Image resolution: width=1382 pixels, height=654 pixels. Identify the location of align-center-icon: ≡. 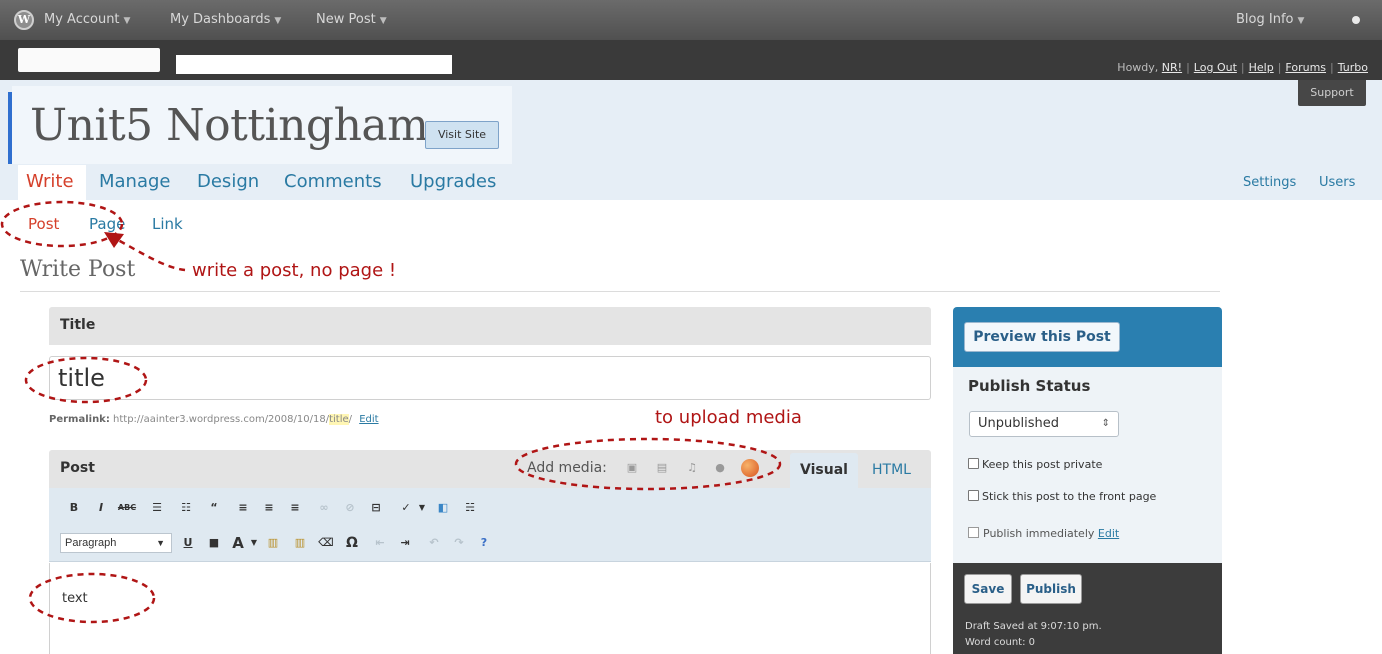
(269, 508).